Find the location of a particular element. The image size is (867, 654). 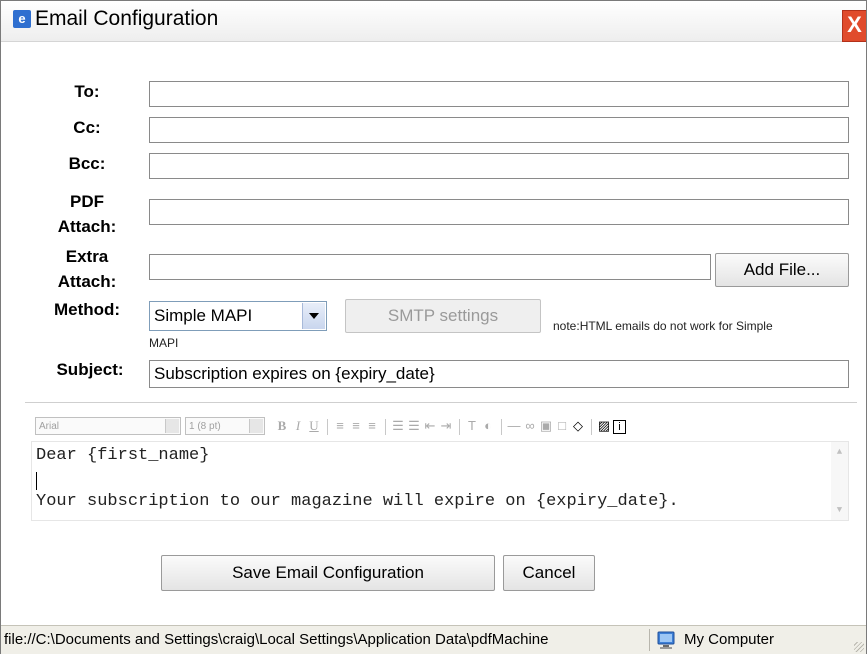

pdf-attach-label-line2: Attach: is located at coordinates (87, 226).